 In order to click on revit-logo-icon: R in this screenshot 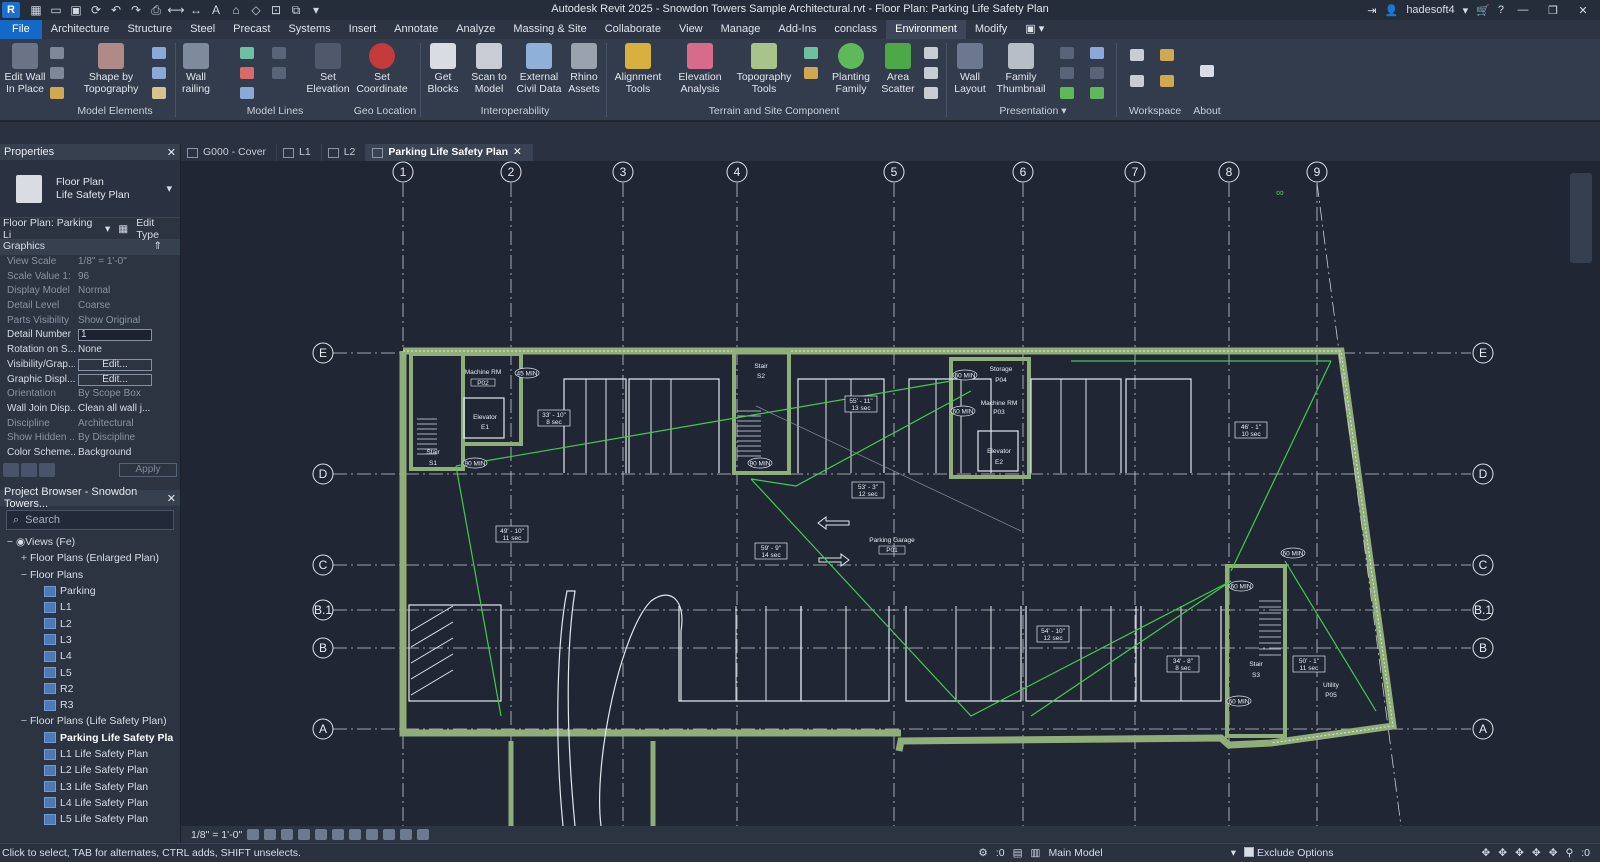, I will do `click(11, 10)`.